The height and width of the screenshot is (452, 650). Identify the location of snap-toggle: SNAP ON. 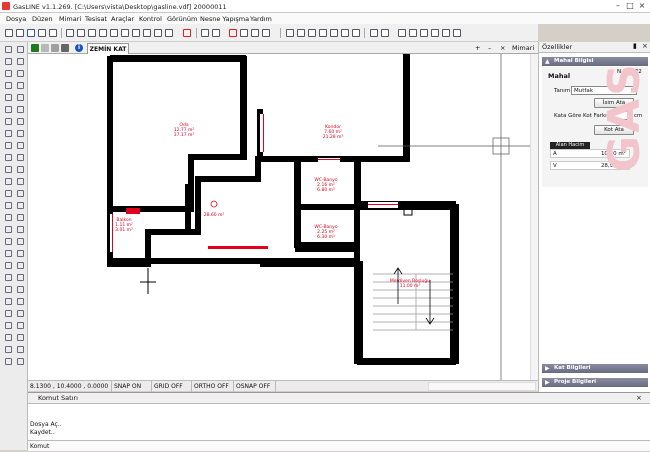
(132, 386).